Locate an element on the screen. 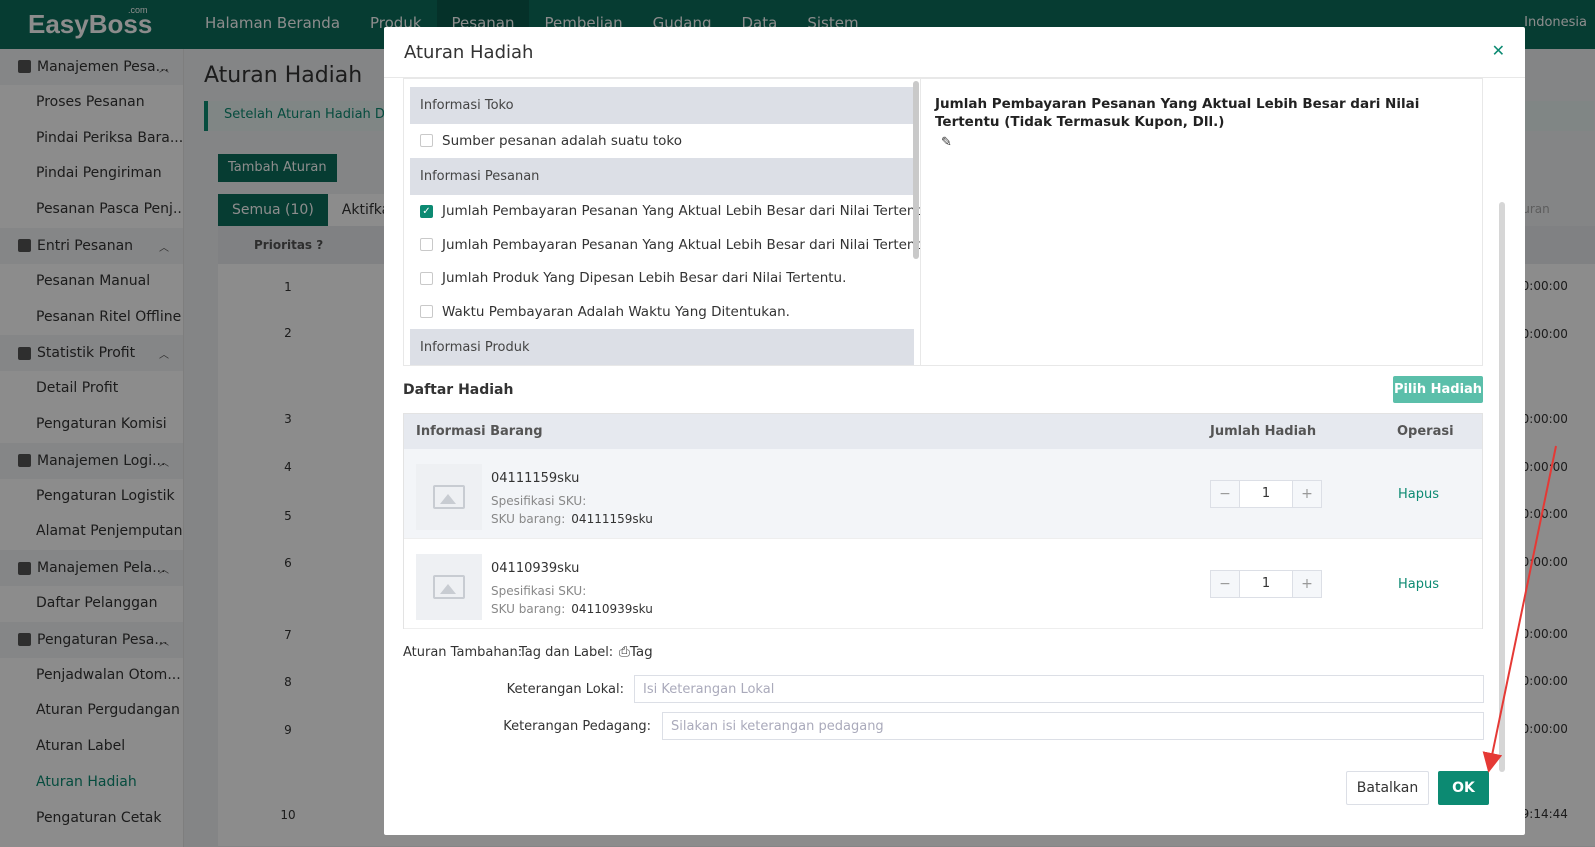 This screenshot has height=847, width=1595. condition-section-product: Informasi Produk is located at coordinates (662, 346).